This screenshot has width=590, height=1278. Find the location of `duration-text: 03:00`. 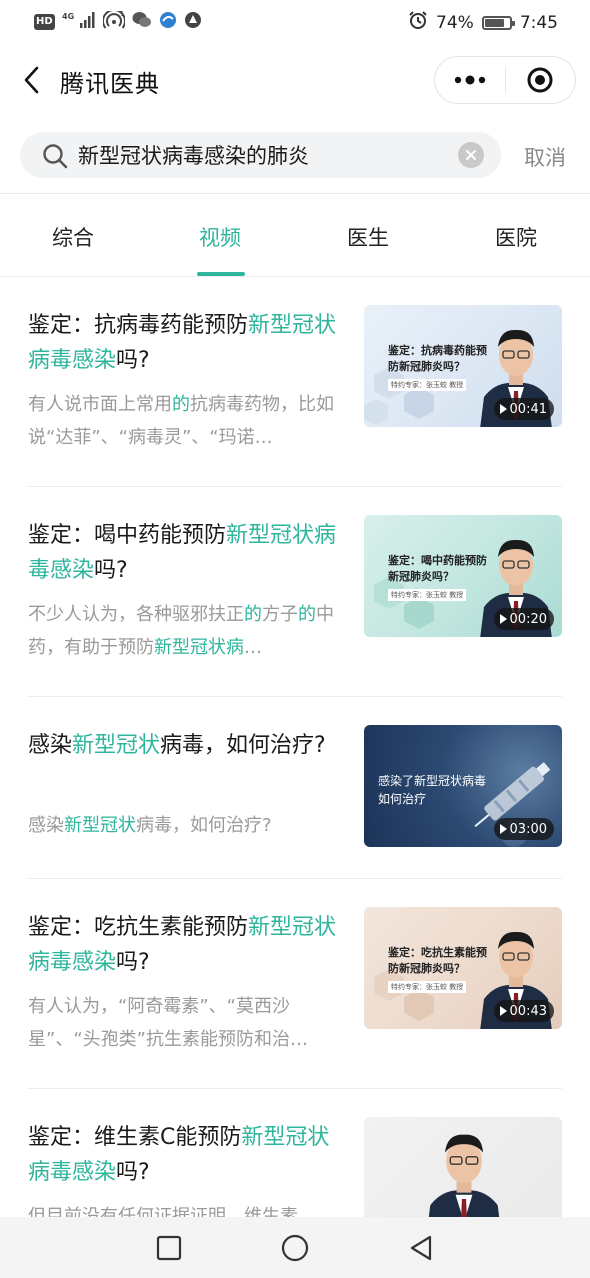

duration-text: 03:00 is located at coordinates (528, 829).